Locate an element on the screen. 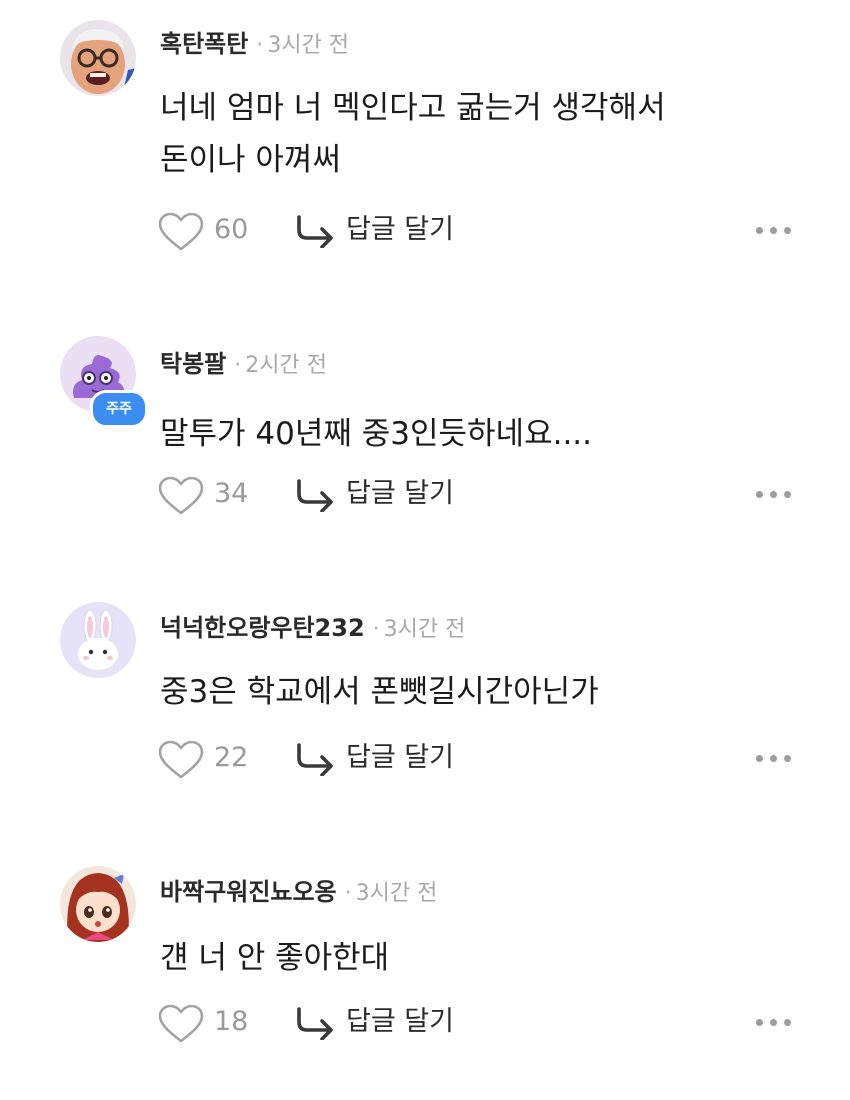  comment-actions: 18 답글 달기 is located at coordinates (478, 1022).